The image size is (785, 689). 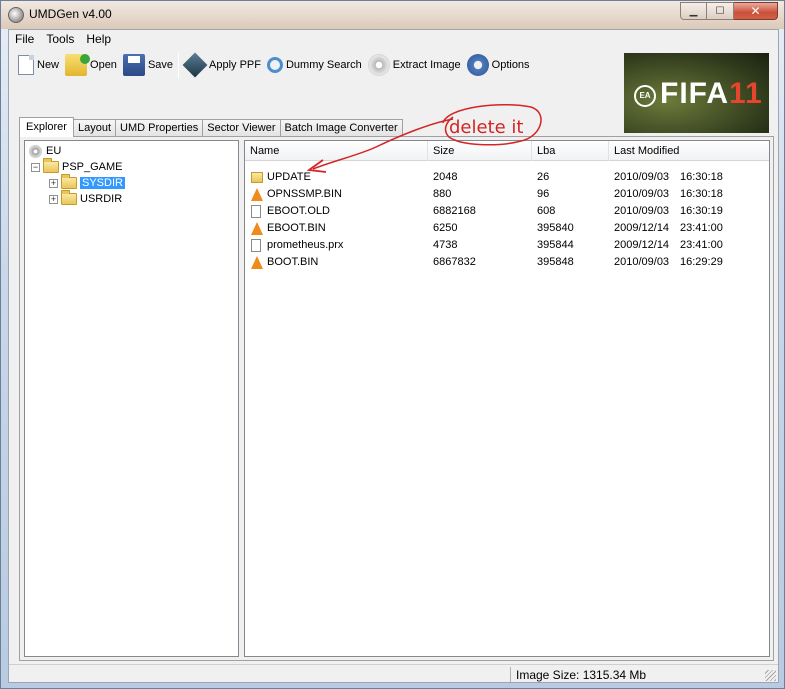 What do you see at coordinates (507, 211) in the screenshot?
I see `table-row: EBOOT.OLD 6882168 608 2010/09/03 16:30:19` at bounding box center [507, 211].